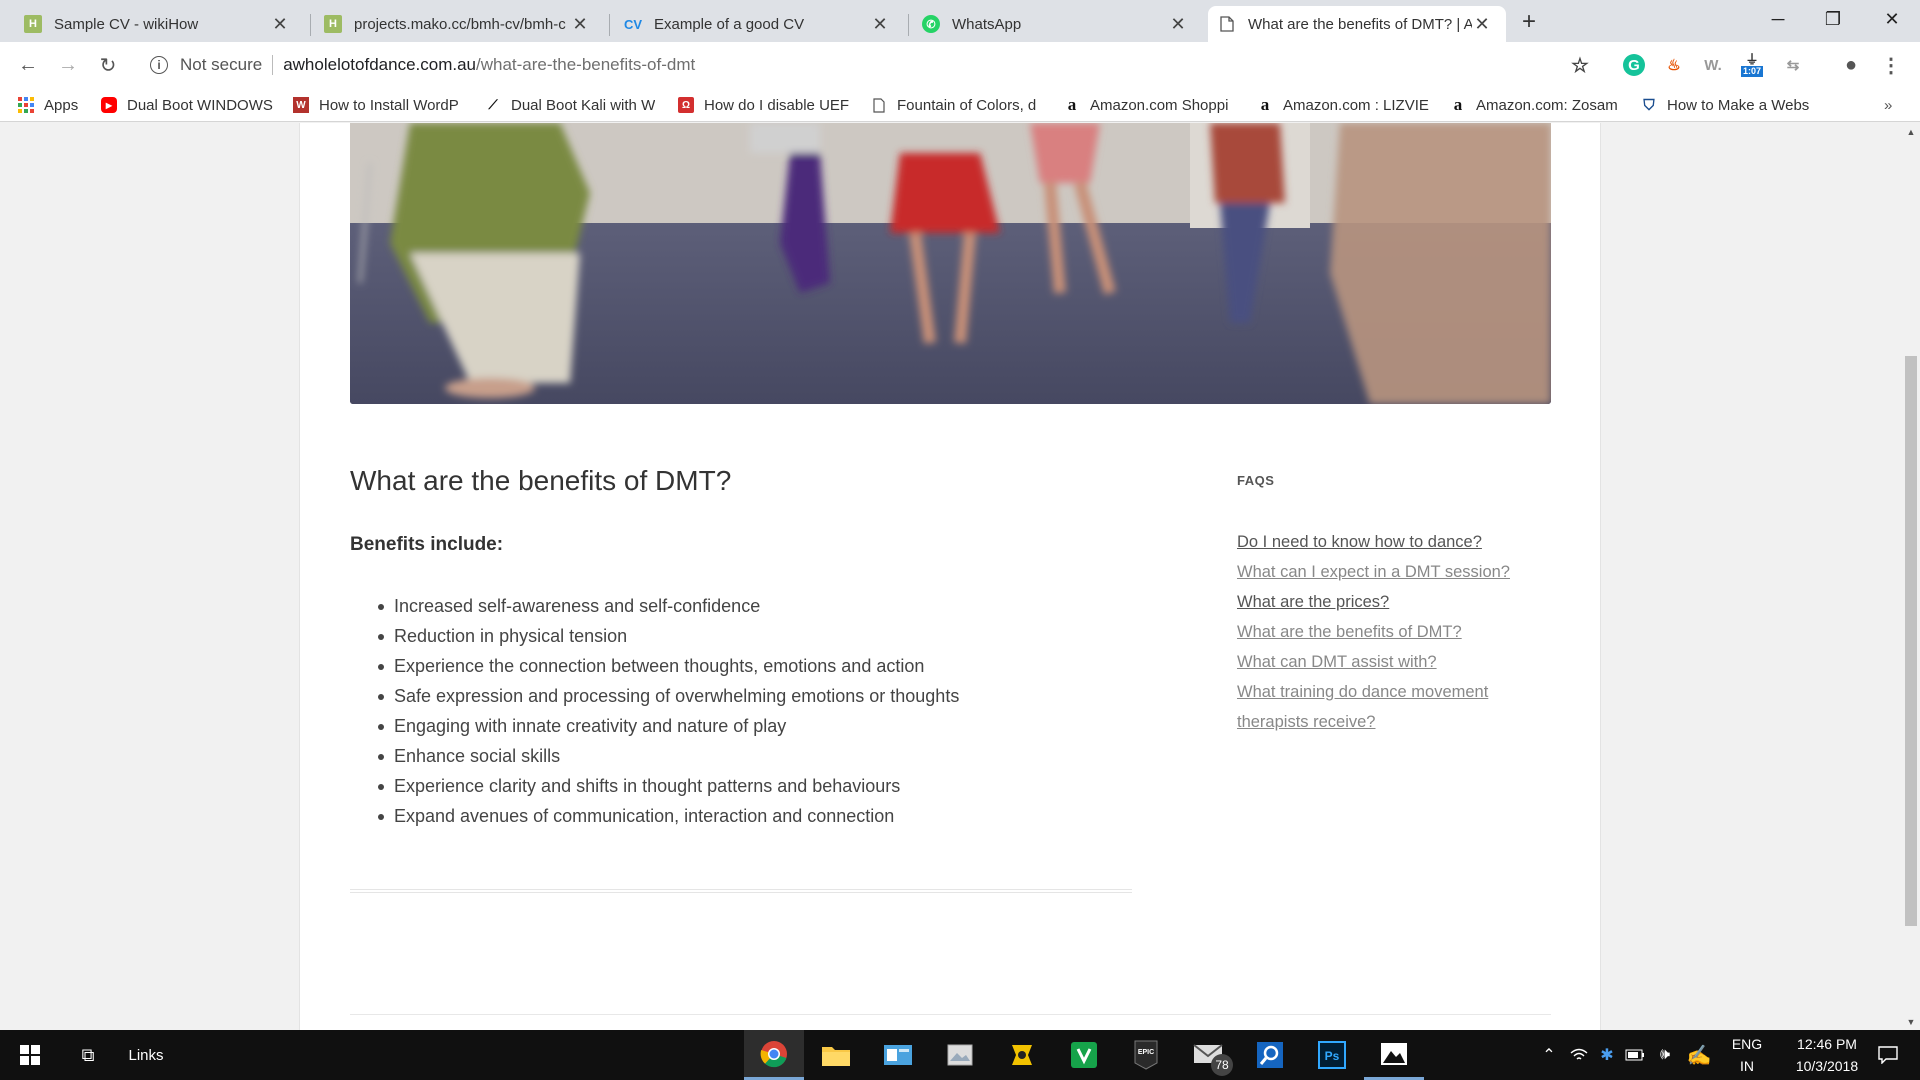 The image size is (1920, 1080). Describe the element at coordinates (493, 104) in the screenshot. I see `kali-icon: ⟋` at that location.